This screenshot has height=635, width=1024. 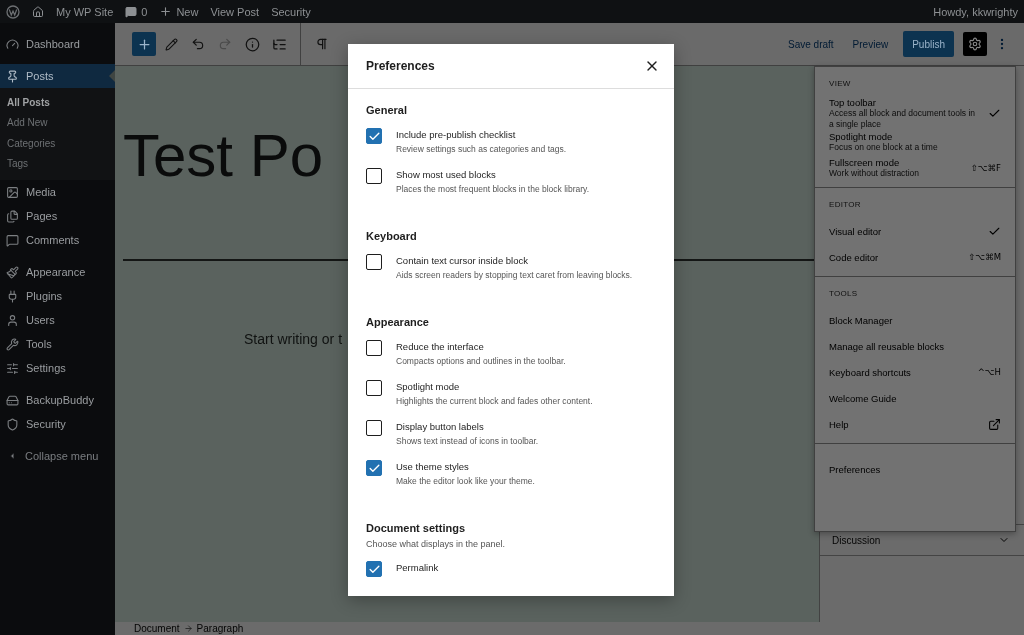 What do you see at coordinates (494, 401) in the screenshot?
I see `option-description: Highlights the current block and fades other content.` at bounding box center [494, 401].